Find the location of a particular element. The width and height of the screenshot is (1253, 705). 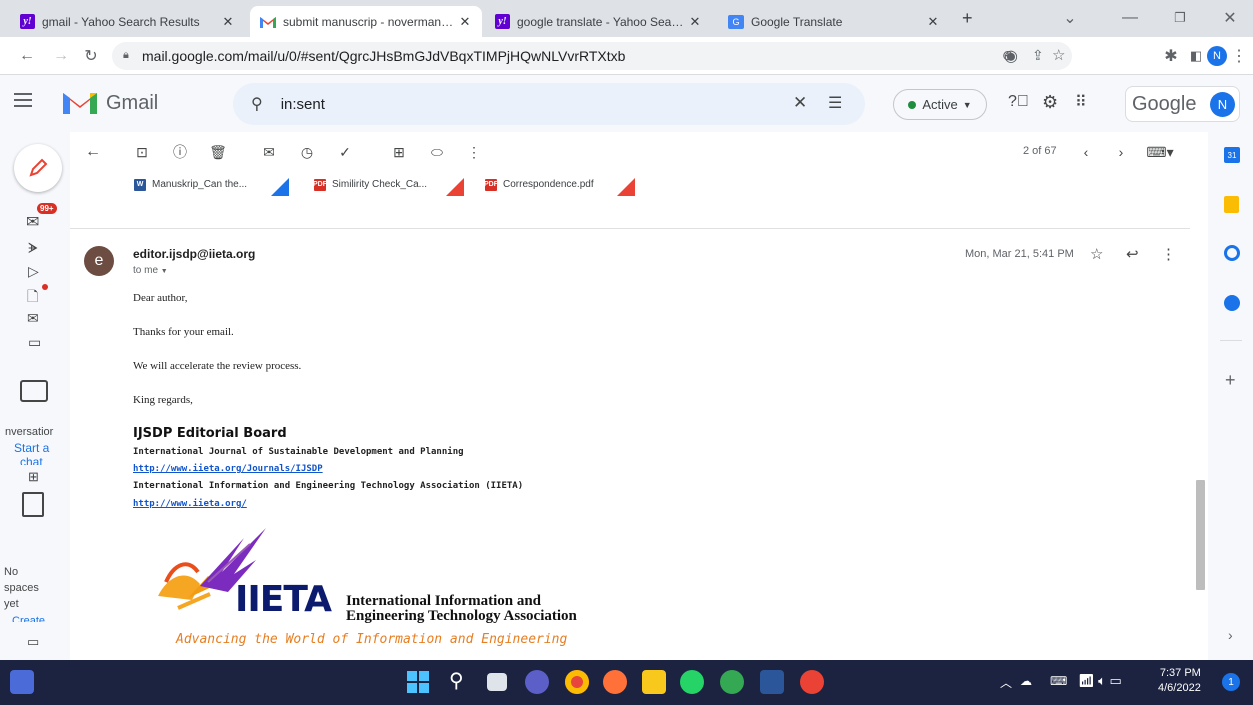

kebab-menu-icon: ⋮ is located at coordinates (1239, 56).